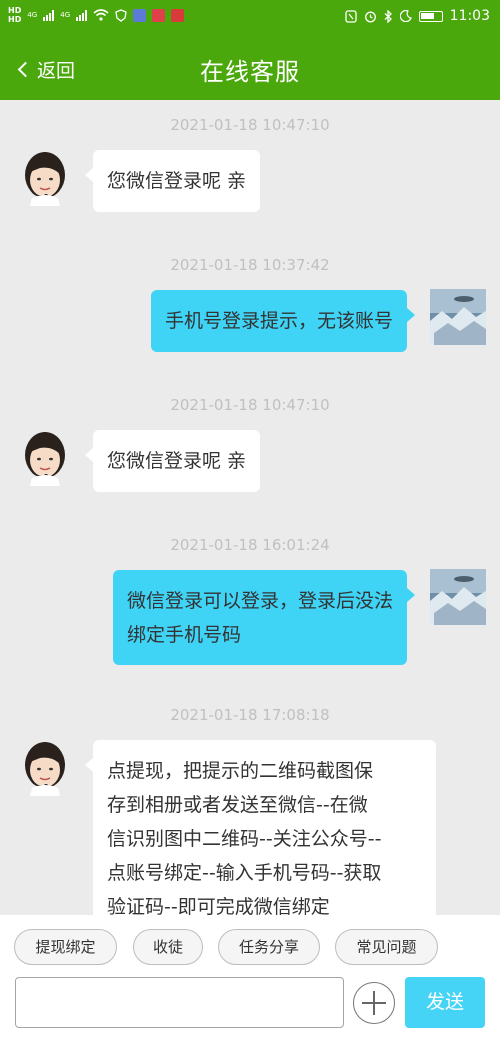 The width and height of the screenshot is (500, 1038). I want to click on shield-icon, so click(121, 15).